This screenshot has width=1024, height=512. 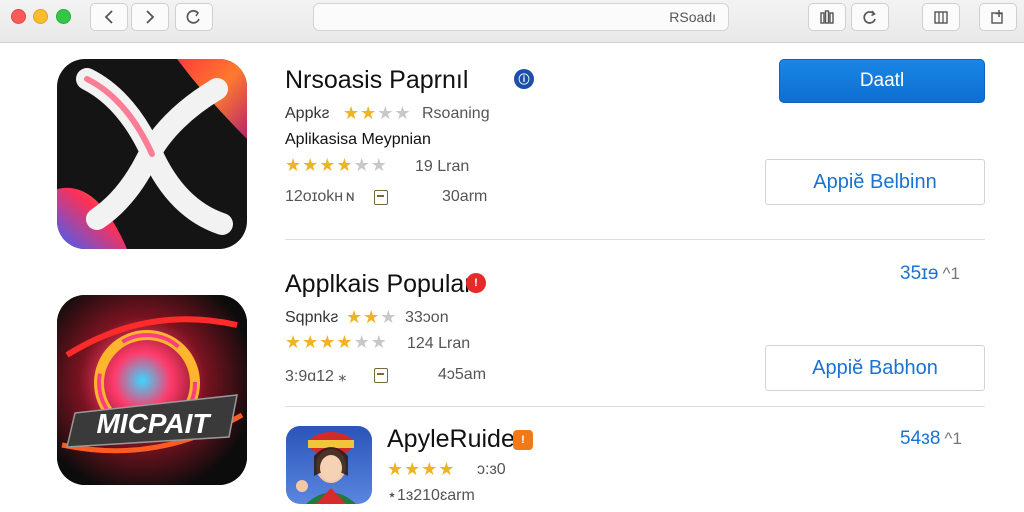 What do you see at coordinates (439, 343) in the screenshot?
I see `app-rating-count-2: 124 Lran` at bounding box center [439, 343].